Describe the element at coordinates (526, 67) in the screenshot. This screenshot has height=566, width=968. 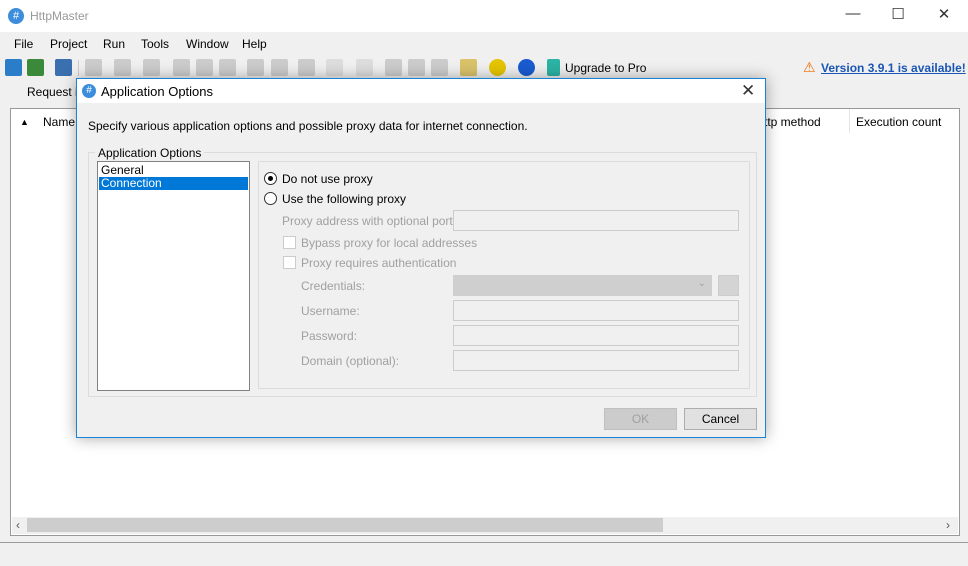
I see `info-icon` at that location.